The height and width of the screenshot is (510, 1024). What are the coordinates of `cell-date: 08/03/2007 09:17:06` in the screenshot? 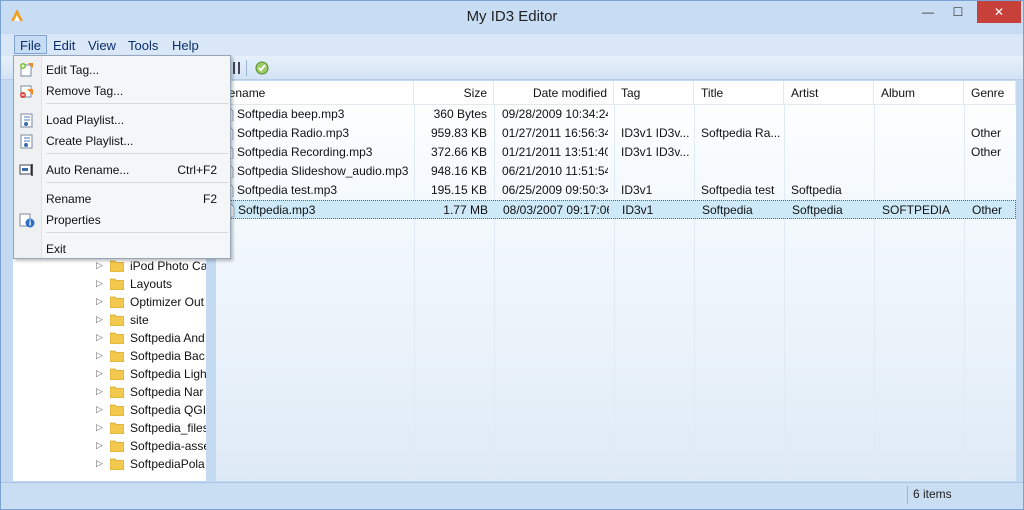 It's located at (556, 210).